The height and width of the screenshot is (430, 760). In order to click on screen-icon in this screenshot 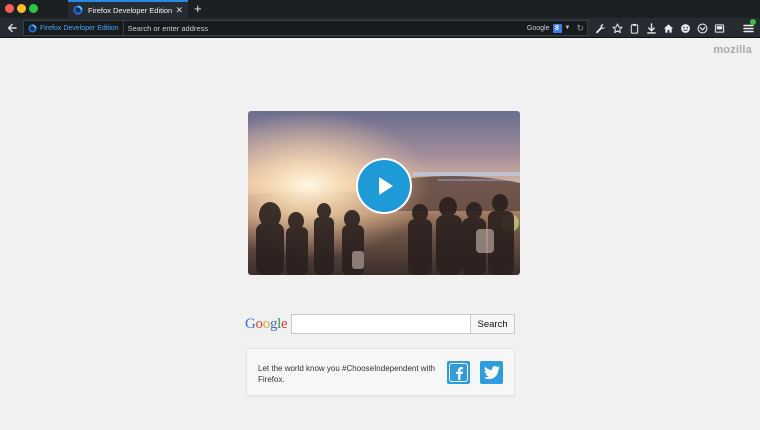, I will do `click(719, 28)`.